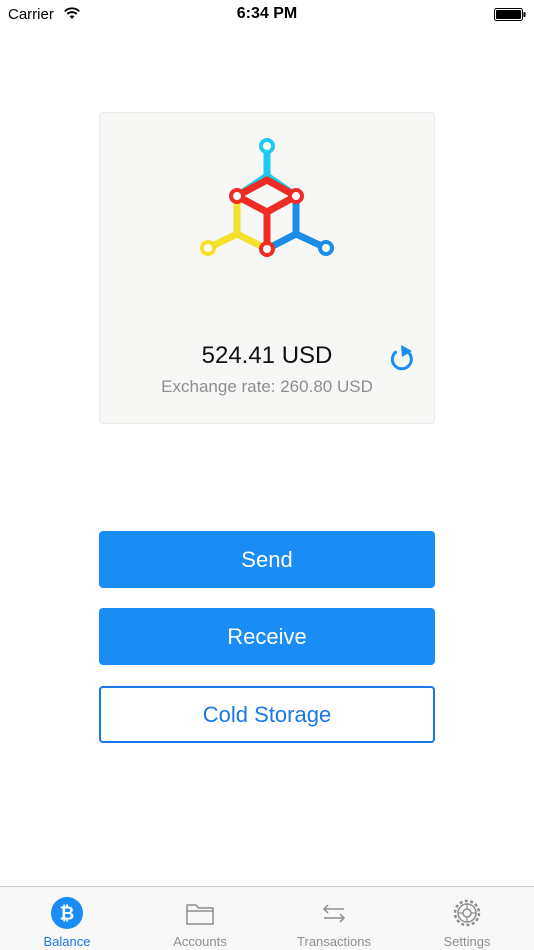 This screenshot has height=950, width=534. I want to click on refresh-icon, so click(402, 357).